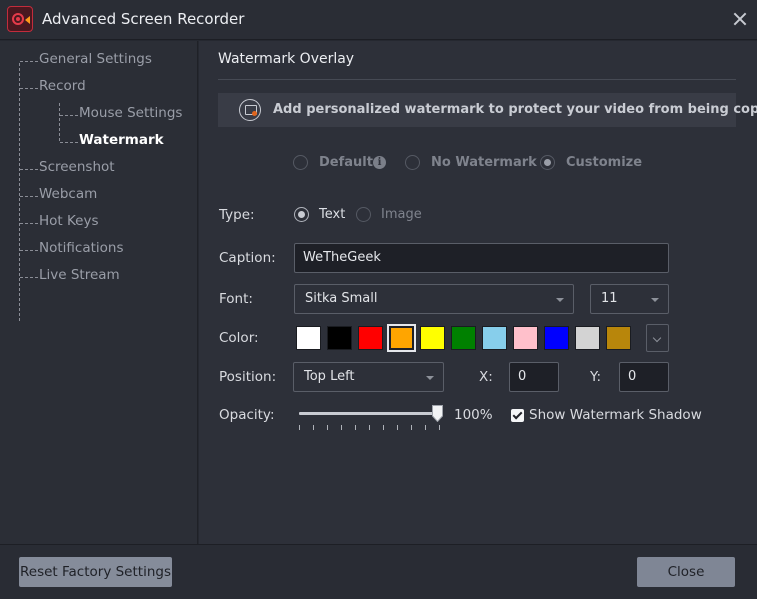 The width and height of the screenshot is (757, 599). What do you see at coordinates (62, 86) in the screenshot?
I see `sidebar-item-label: Record` at bounding box center [62, 86].